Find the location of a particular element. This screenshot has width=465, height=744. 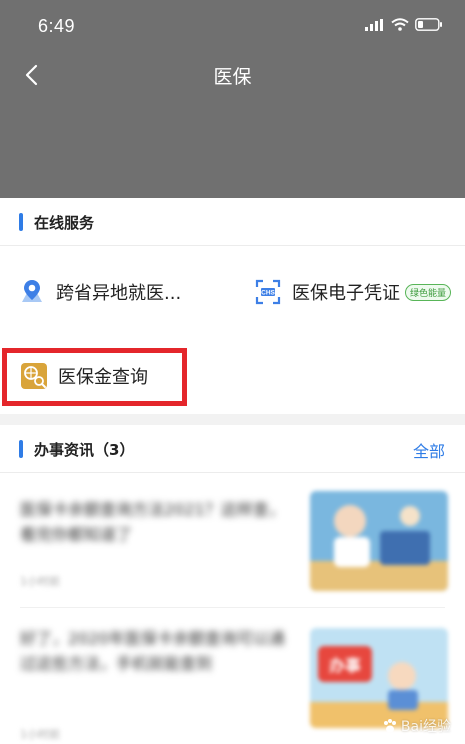

news-item-title: 医保卡余额查询方法2021？这样查，看完你都知道了 is located at coordinates (152, 522).